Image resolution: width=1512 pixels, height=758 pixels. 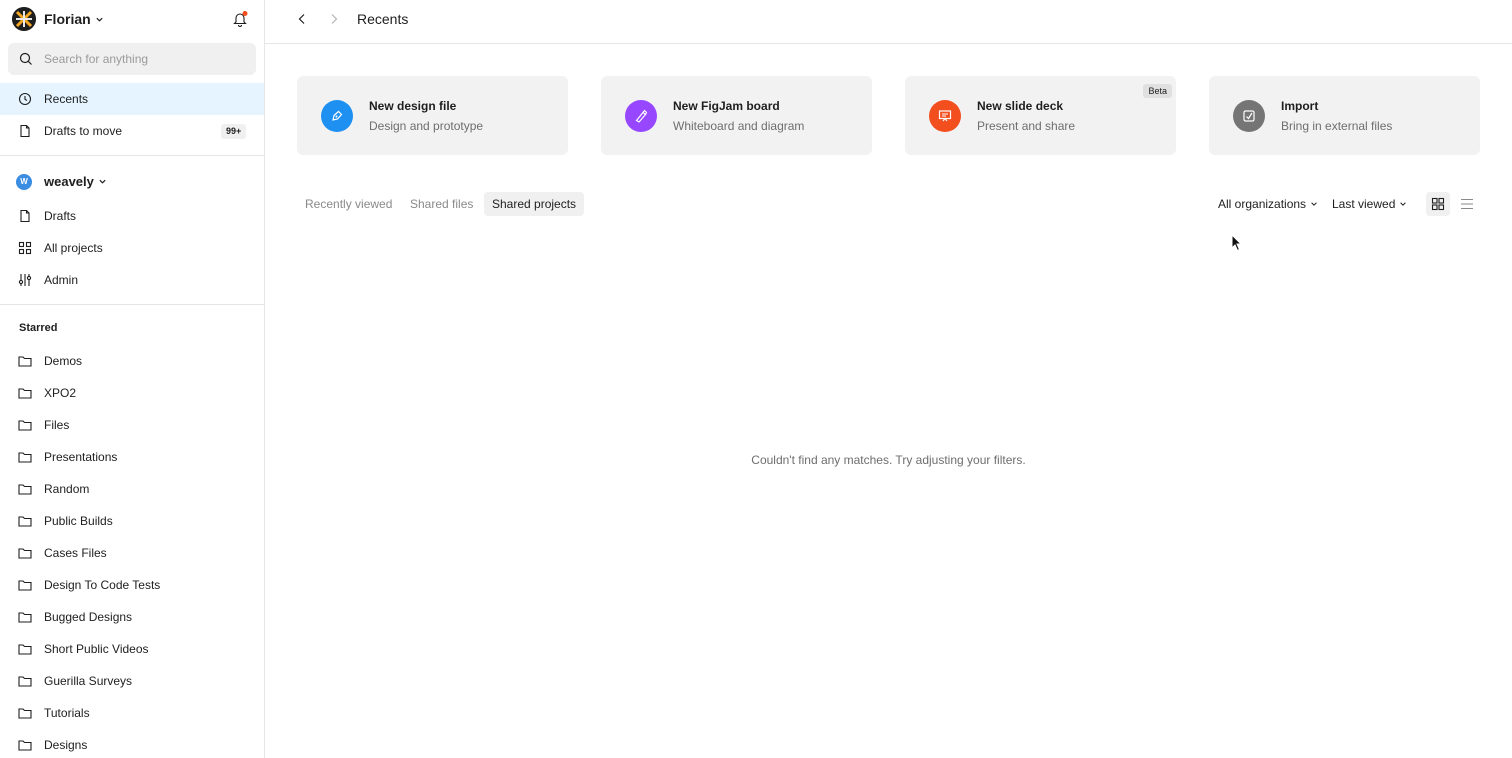 I want to click on back-arrow-icon, so click(x=302, y=19).